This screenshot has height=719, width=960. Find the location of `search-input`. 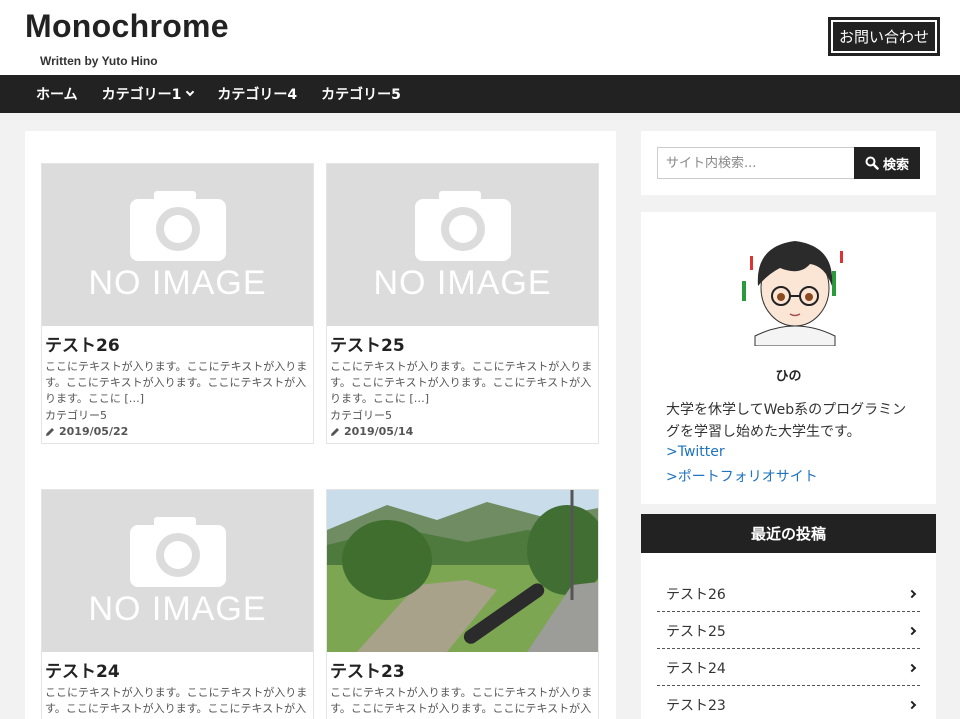

search-input is located at coordinates (756, 163).